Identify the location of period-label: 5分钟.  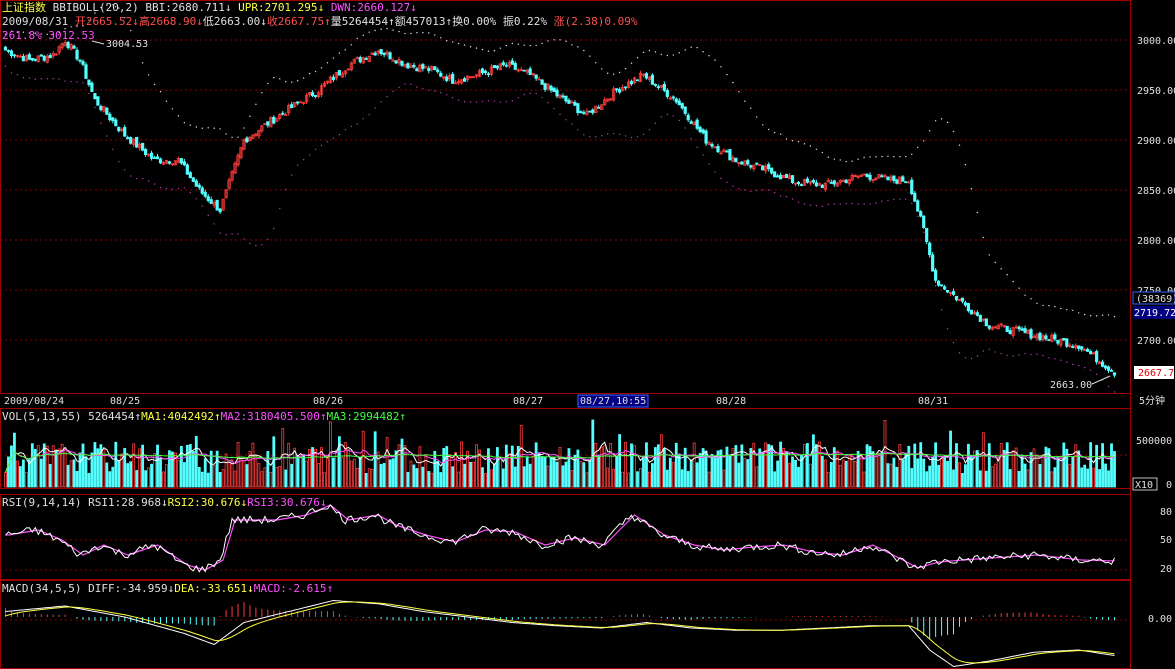
(1152, 400).